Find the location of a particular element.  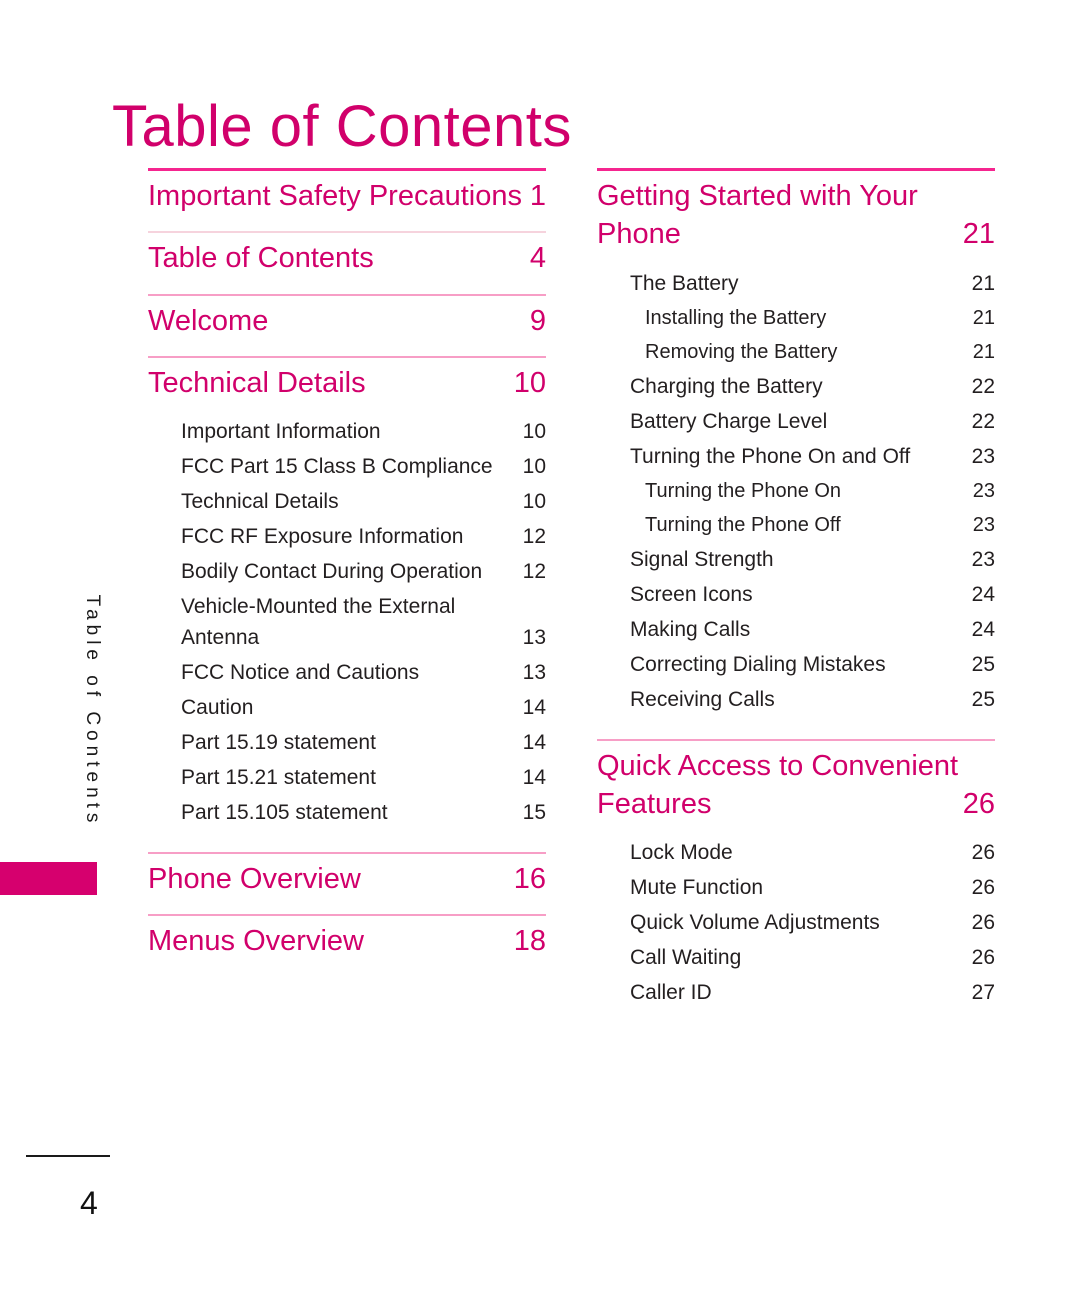

side-tab-block is located at coordinates (48, 878).